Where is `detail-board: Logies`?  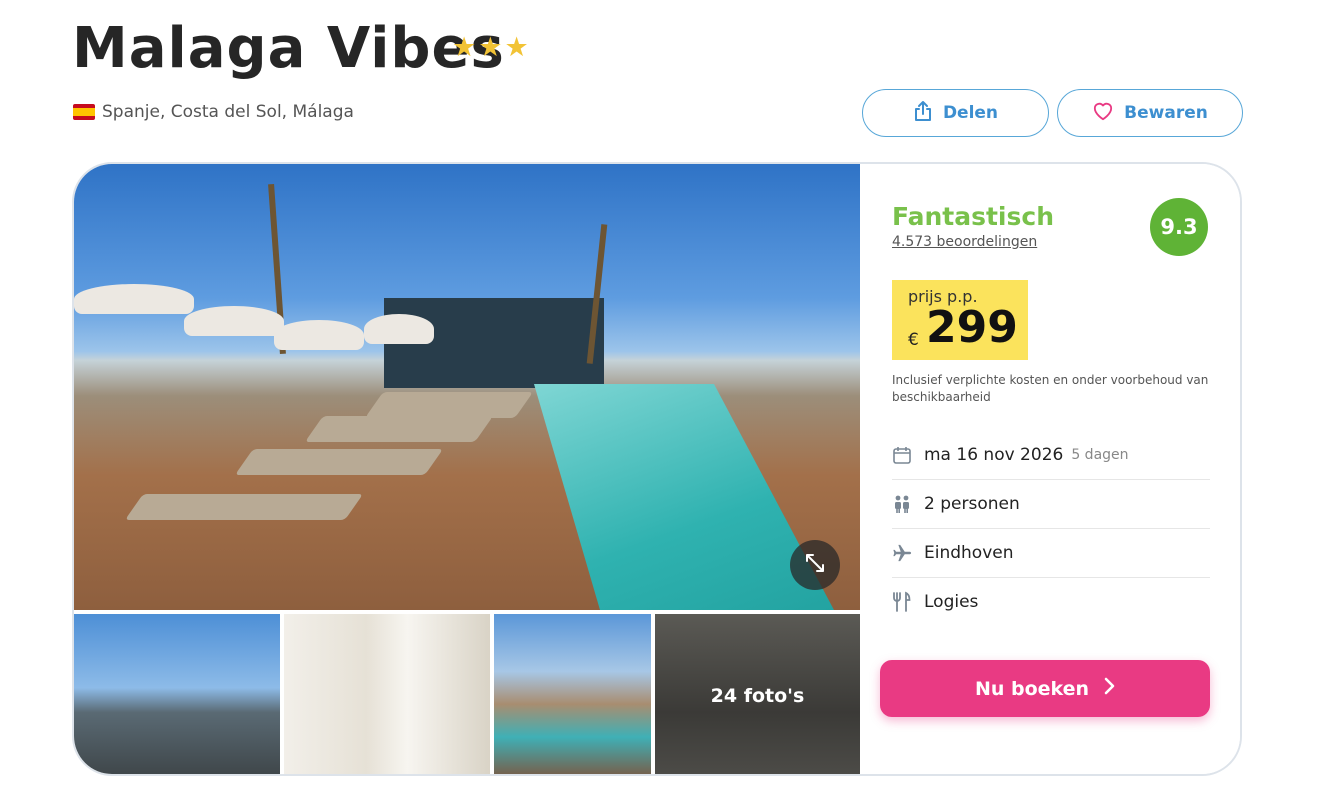 detail-board: Logies is located at coordinates (1051, 601).